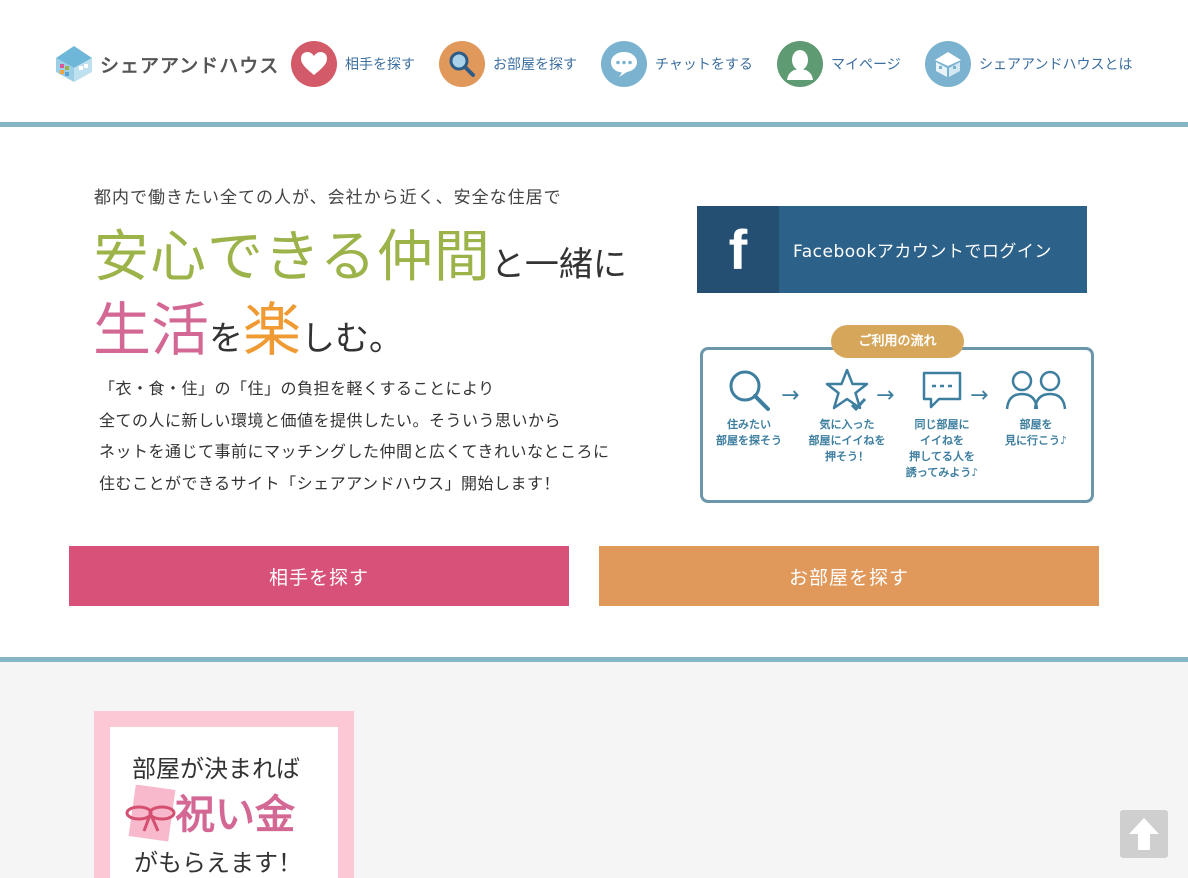  Describe the element at coordinates (942, 390) in the screenshot. I see `chat-icon` at that location.